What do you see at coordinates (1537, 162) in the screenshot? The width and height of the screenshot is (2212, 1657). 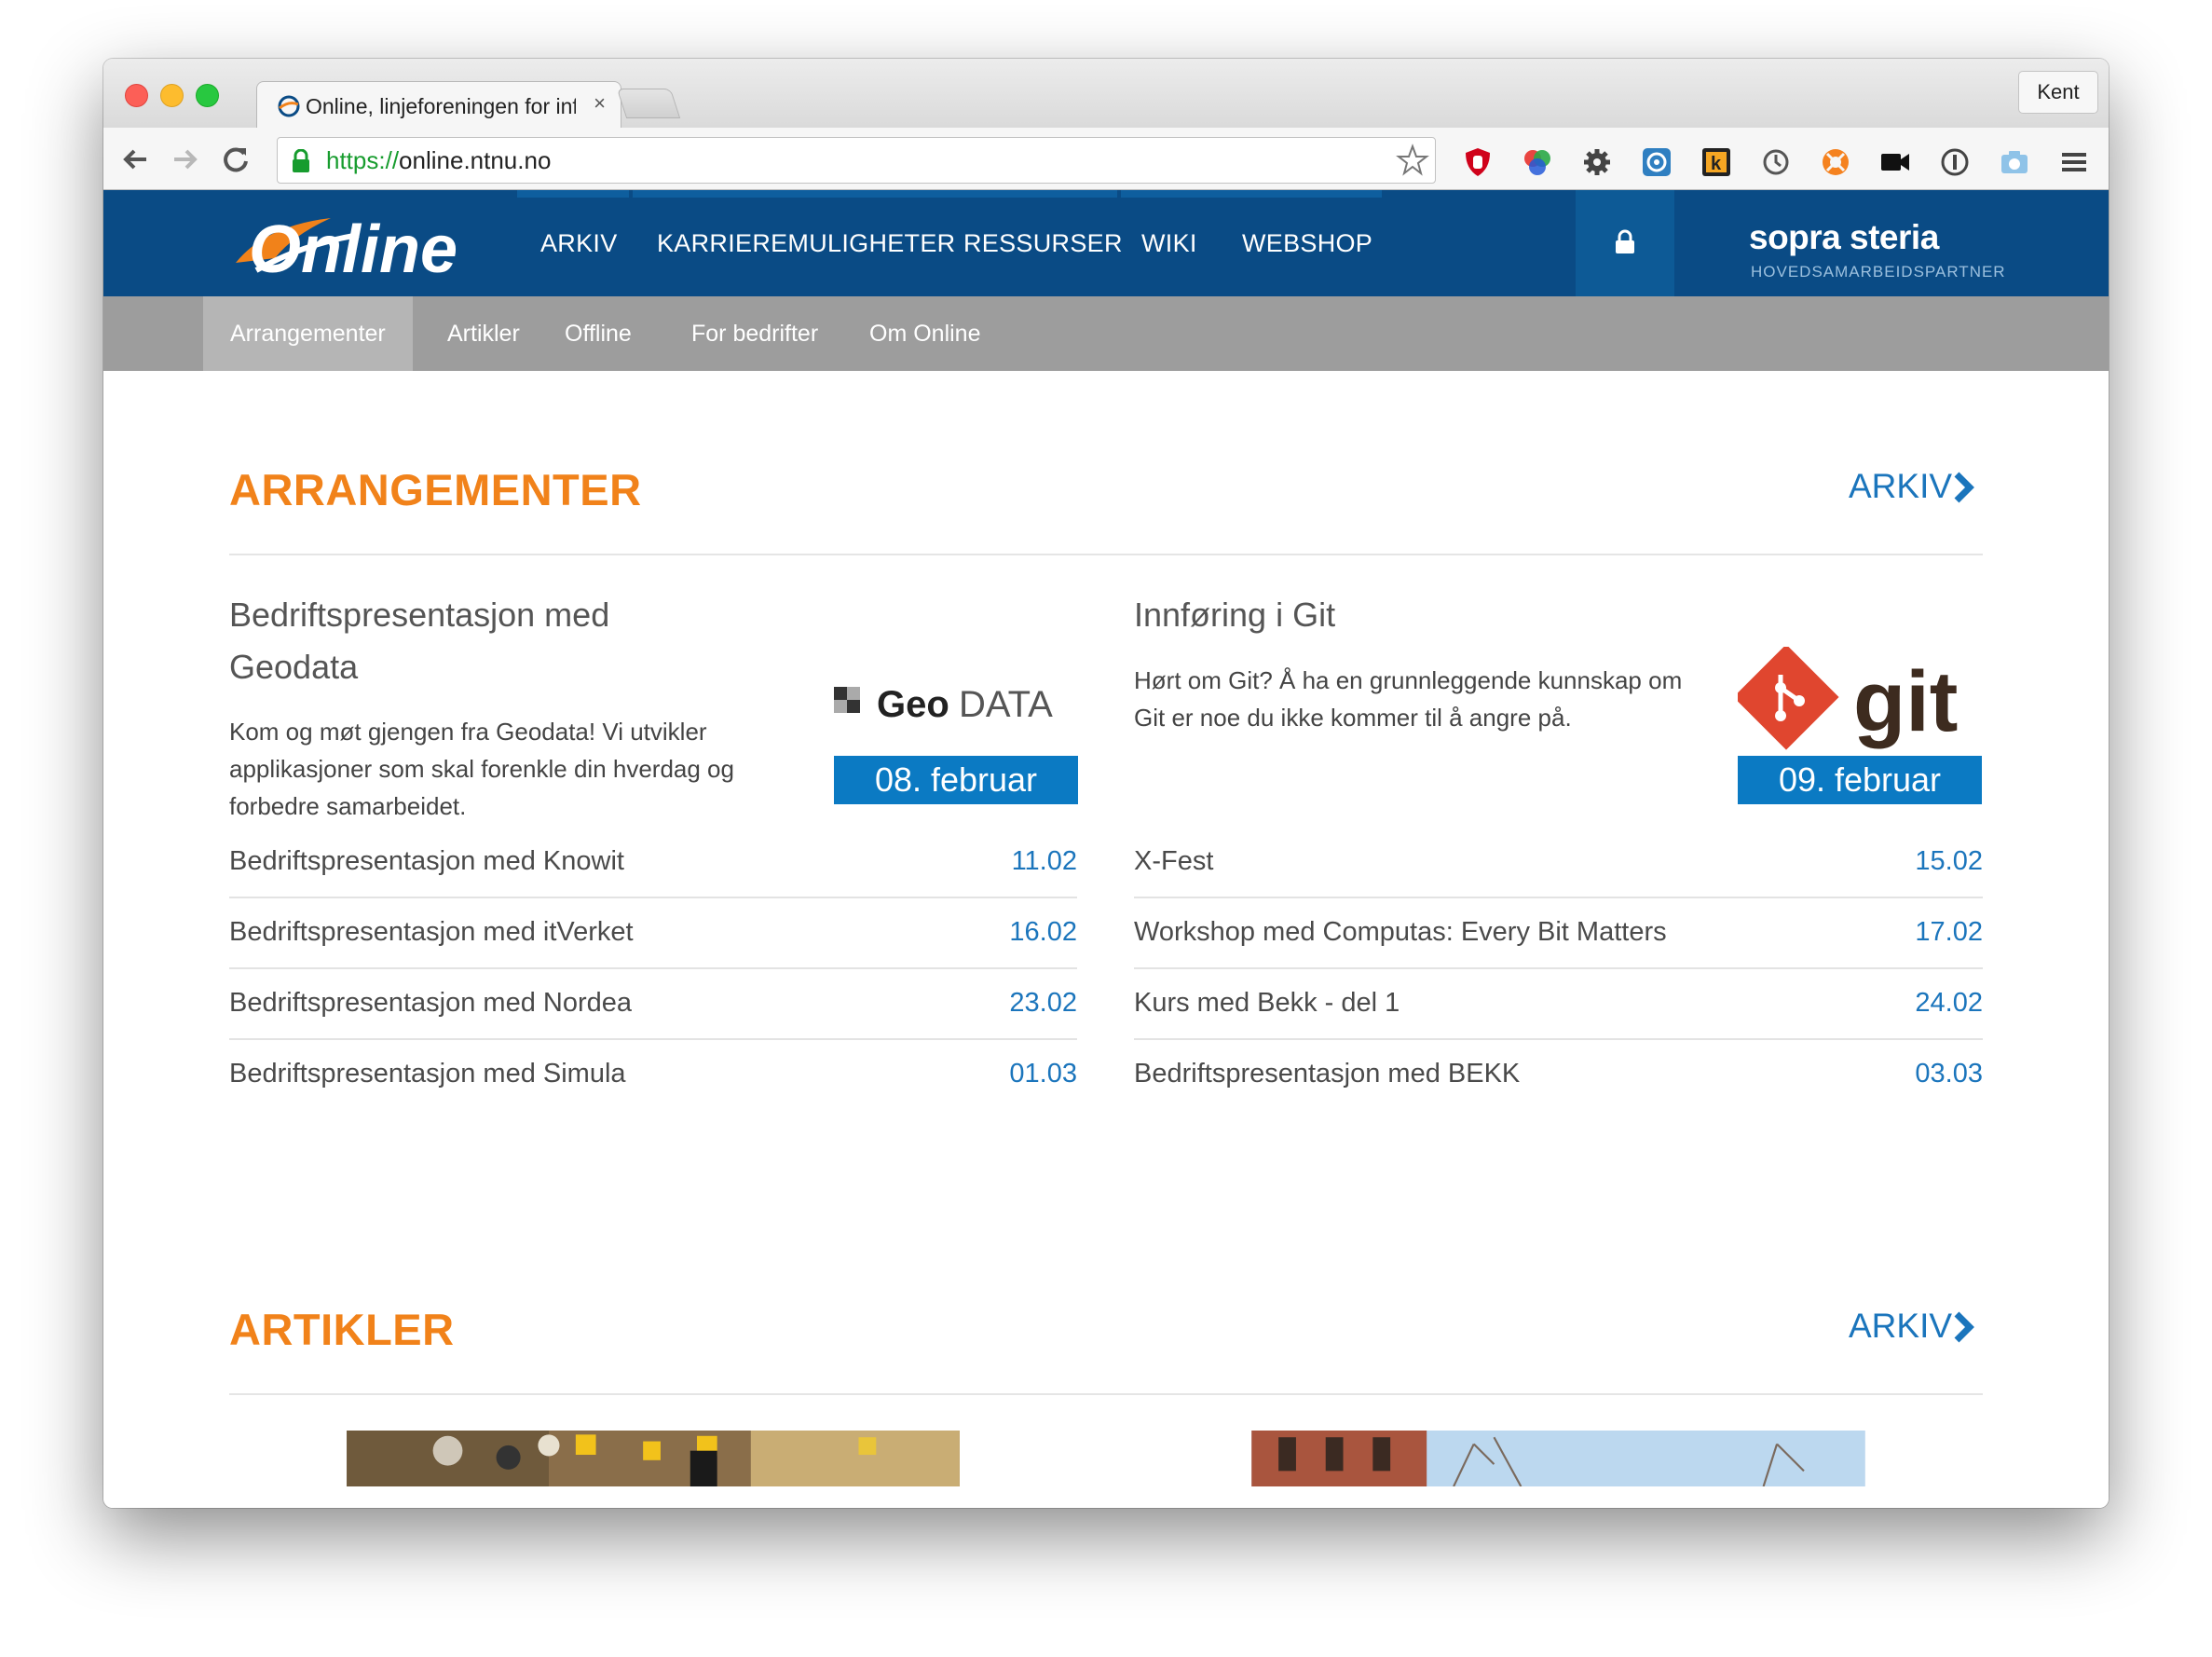 I see `color-picker-icon` at bounding box center [1537, 162].